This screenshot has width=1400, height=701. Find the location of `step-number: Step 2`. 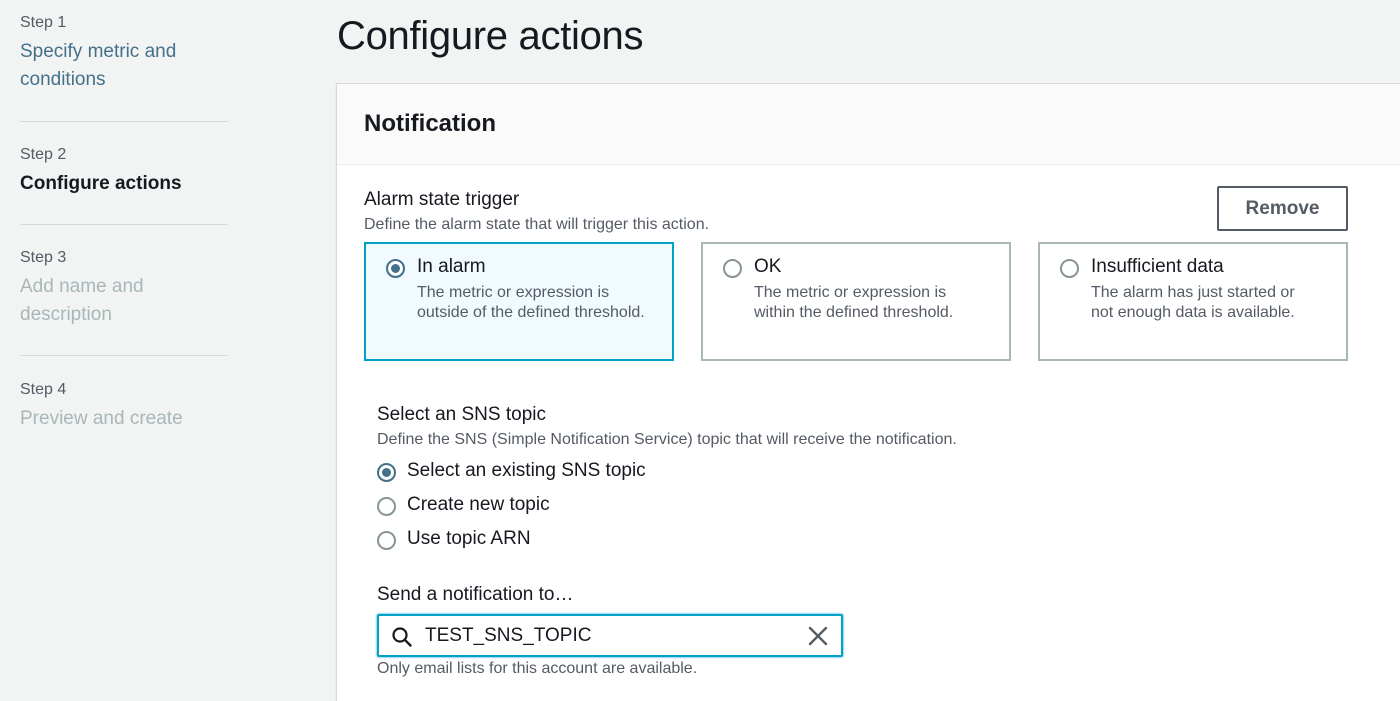

step-number: Step 2 is located at coordinates (43, 154).